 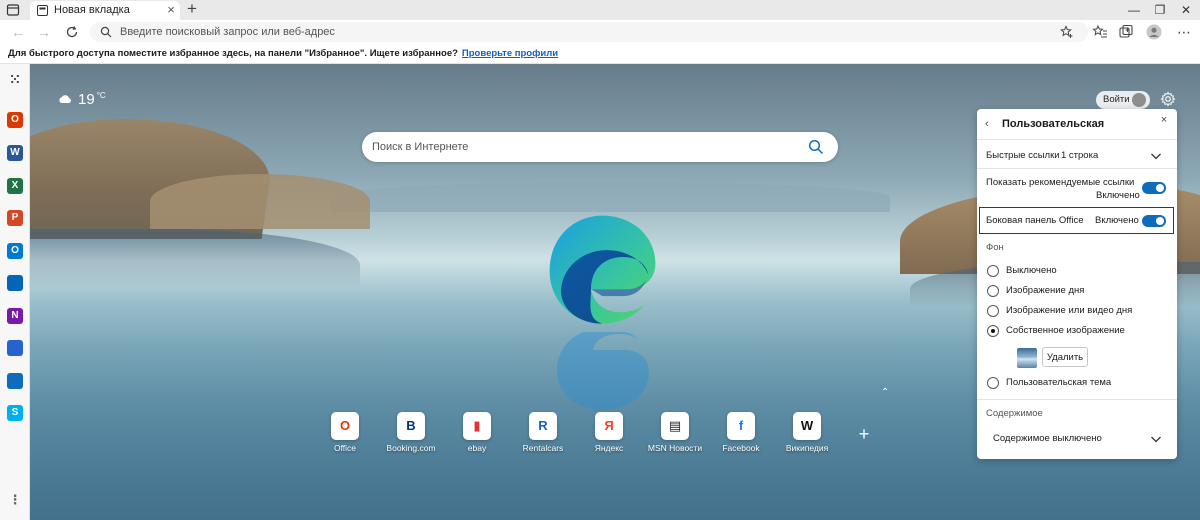 What do you see at coordinates (1134, 10) in the screenshot?
I see `minimize-button: —` at bounding box center [1134, 10].